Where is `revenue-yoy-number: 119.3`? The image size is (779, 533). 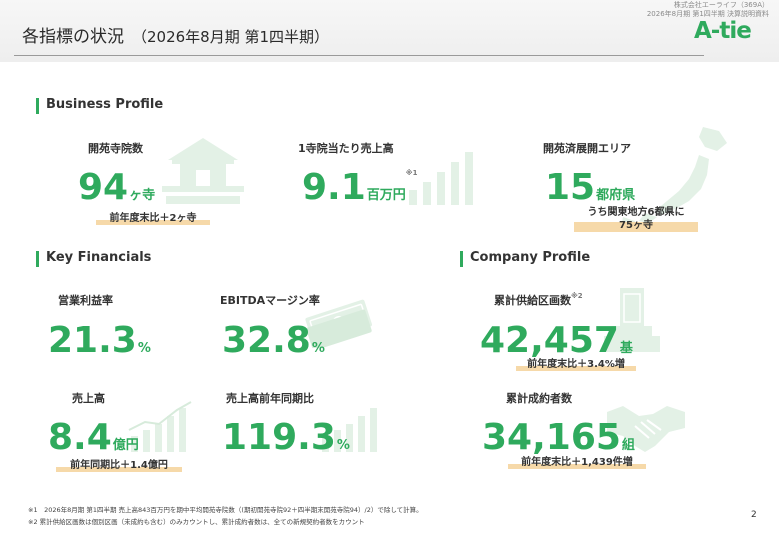
revenue-yoy-number: 119.3 is located at coordinates (279, 437).